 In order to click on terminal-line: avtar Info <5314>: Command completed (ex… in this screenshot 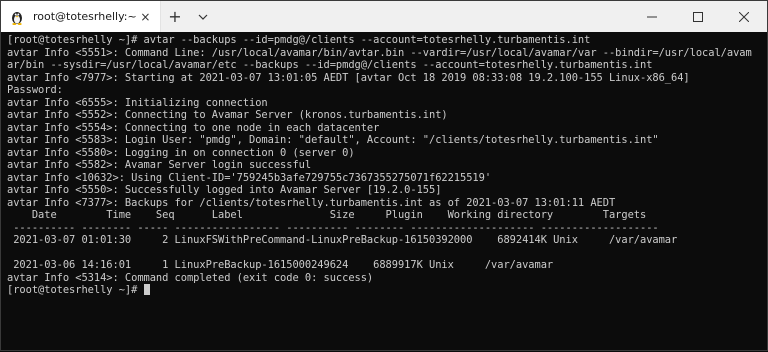, I will do `click(190, 277)`.